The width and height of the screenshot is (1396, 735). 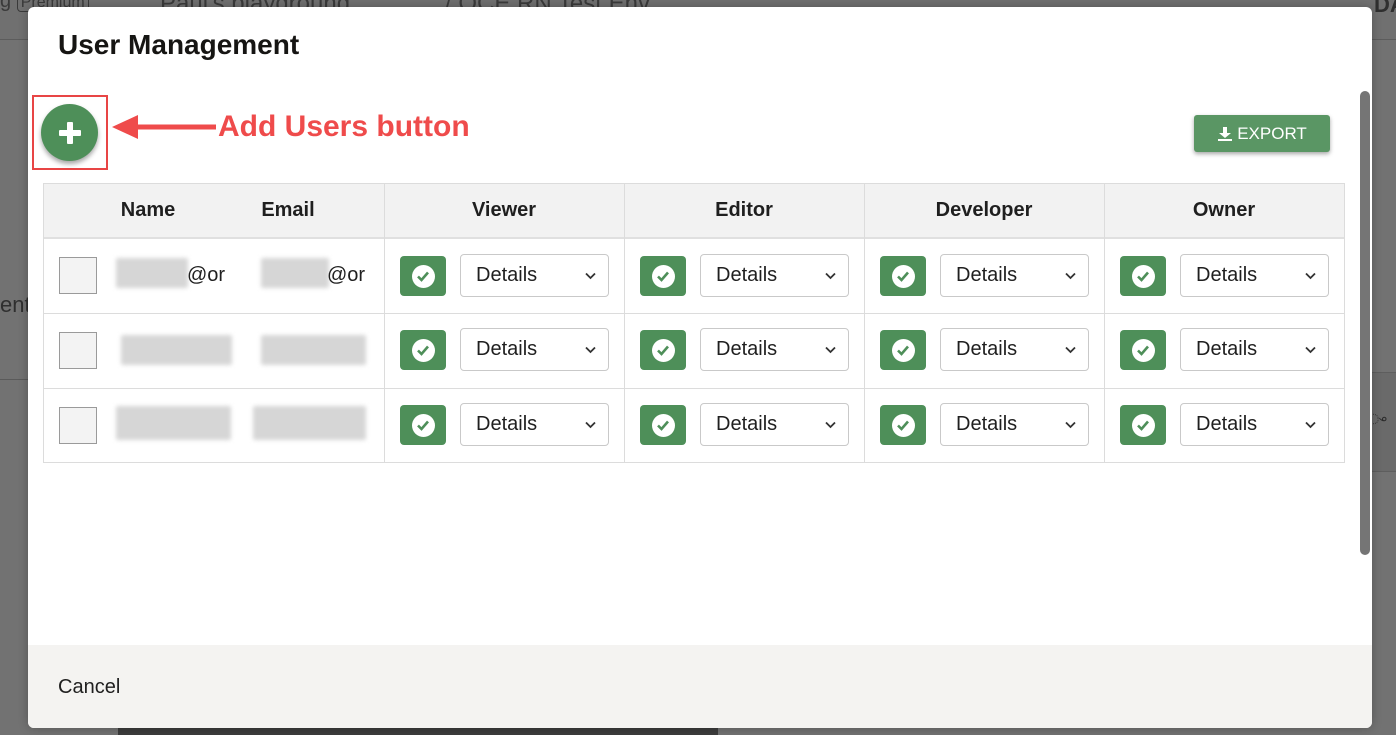 I want to click on export-label: EXPORT, so click(x=1272, y=133).